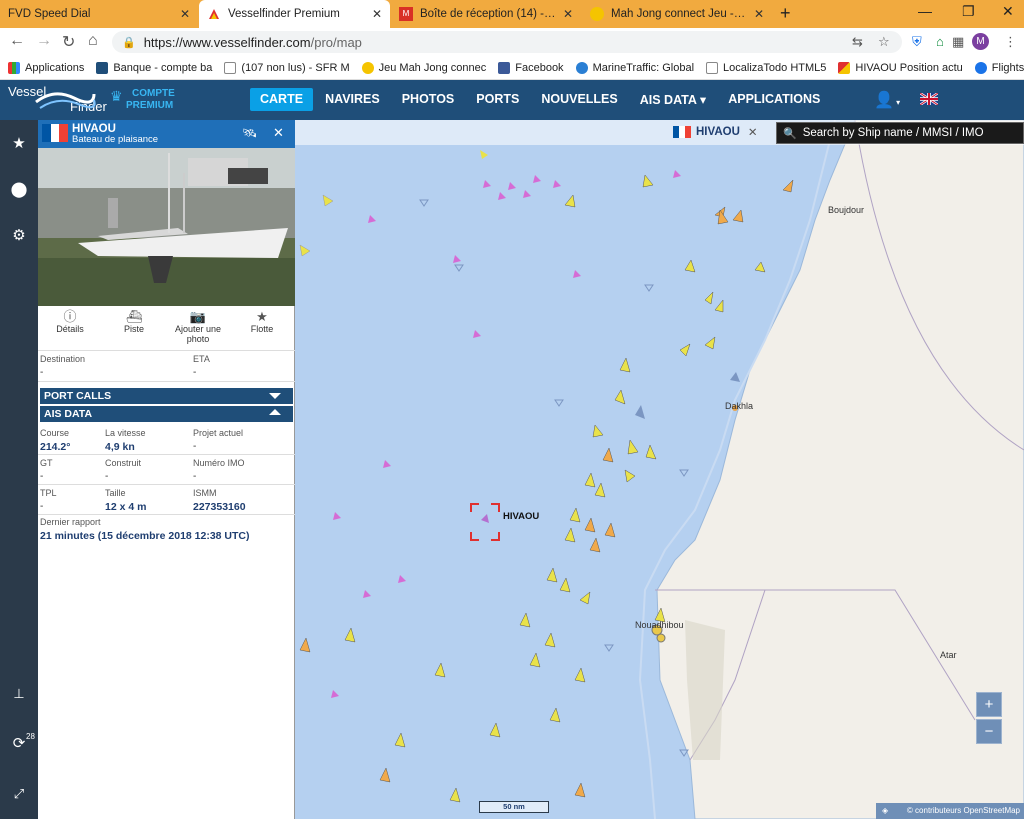  What do you see at coordinates (230, 67) in the screenshot?
I see `page-icon` at bounding box center [230, 67].